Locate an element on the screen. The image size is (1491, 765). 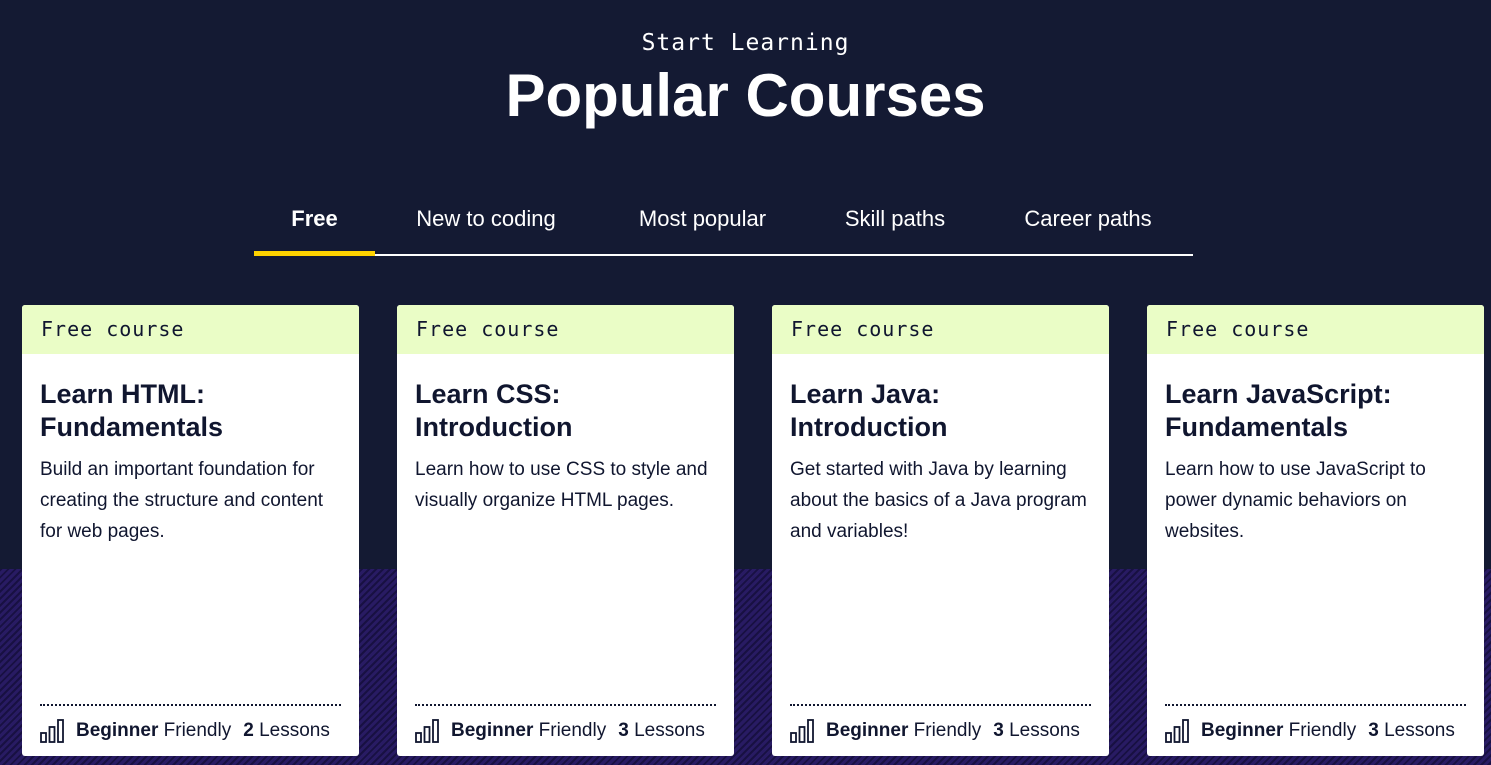
course-title: Learn Java: Introduction is located at coordinates (940, 411).